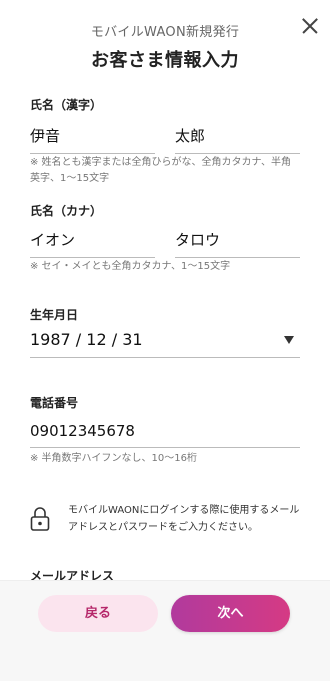 Image resolution: width=330 pixels, height=681 pixels. I want to click on footer-bar: 戻る 次へ, so click(165, 630).